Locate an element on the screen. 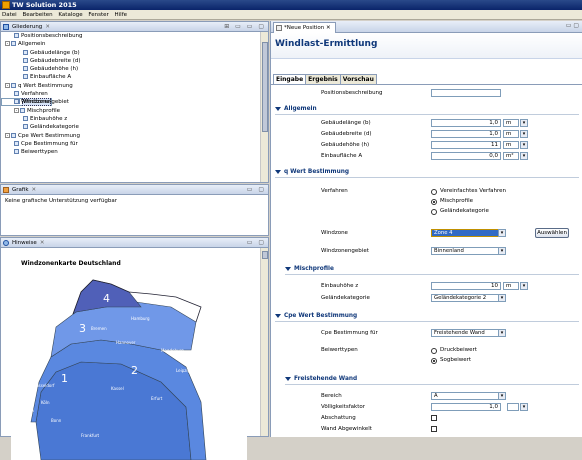 The width and height of the screenshot is (582, 460). grafik-title: Grafik is located at coordinates (20, 190).